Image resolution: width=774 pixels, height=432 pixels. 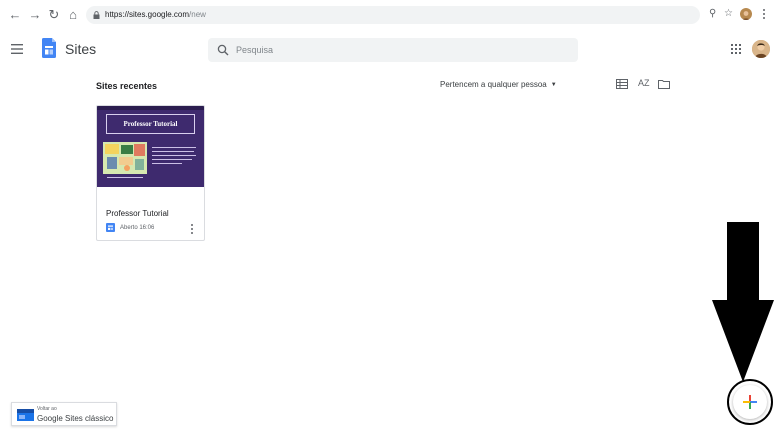 I want to click on classic-sites-icon, so click(x=25, y=415).